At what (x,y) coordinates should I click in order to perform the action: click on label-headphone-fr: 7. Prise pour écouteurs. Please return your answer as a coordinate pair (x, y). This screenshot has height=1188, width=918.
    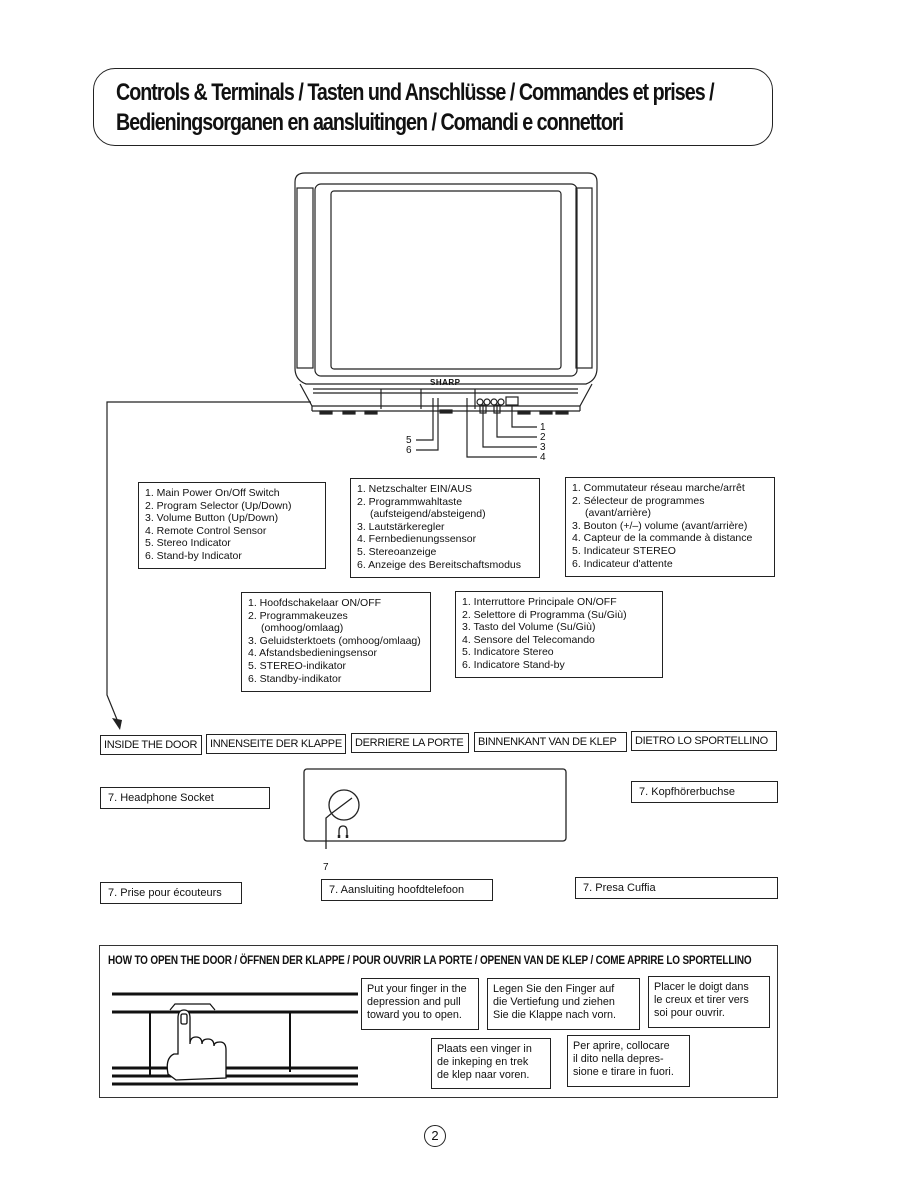
    Looking at the image, I should click on (171, 893).